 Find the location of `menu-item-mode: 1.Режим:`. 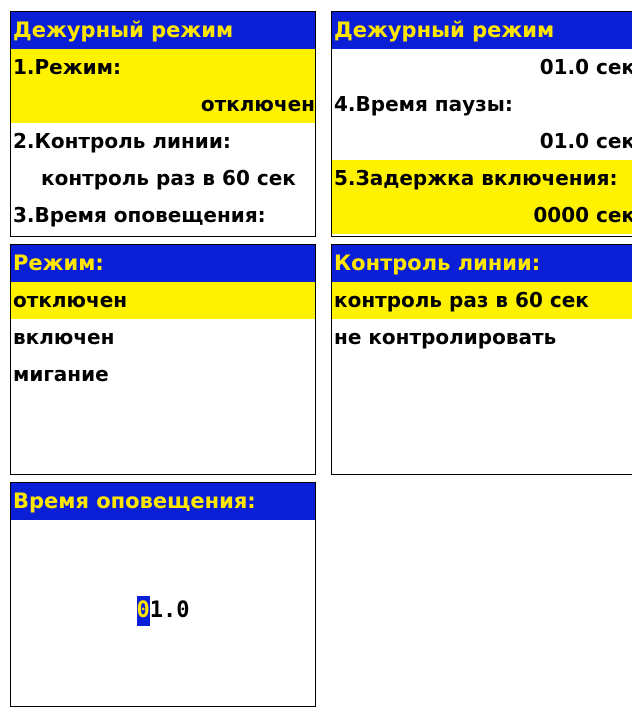

menu-item-mode: 1.Режим: is located at coordinates (163, 67).